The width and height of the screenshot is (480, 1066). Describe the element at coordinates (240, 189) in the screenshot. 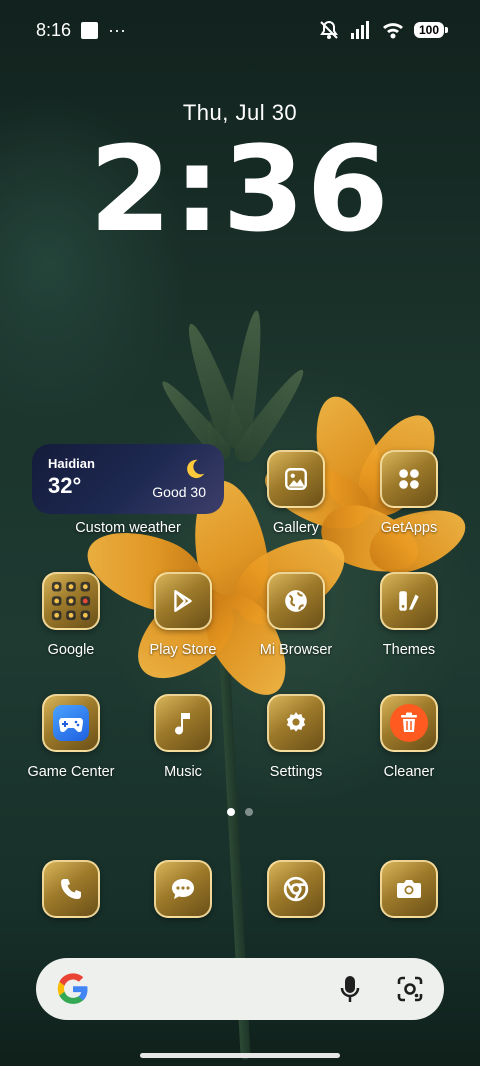

I see `clock-time: 2:36` at that location.